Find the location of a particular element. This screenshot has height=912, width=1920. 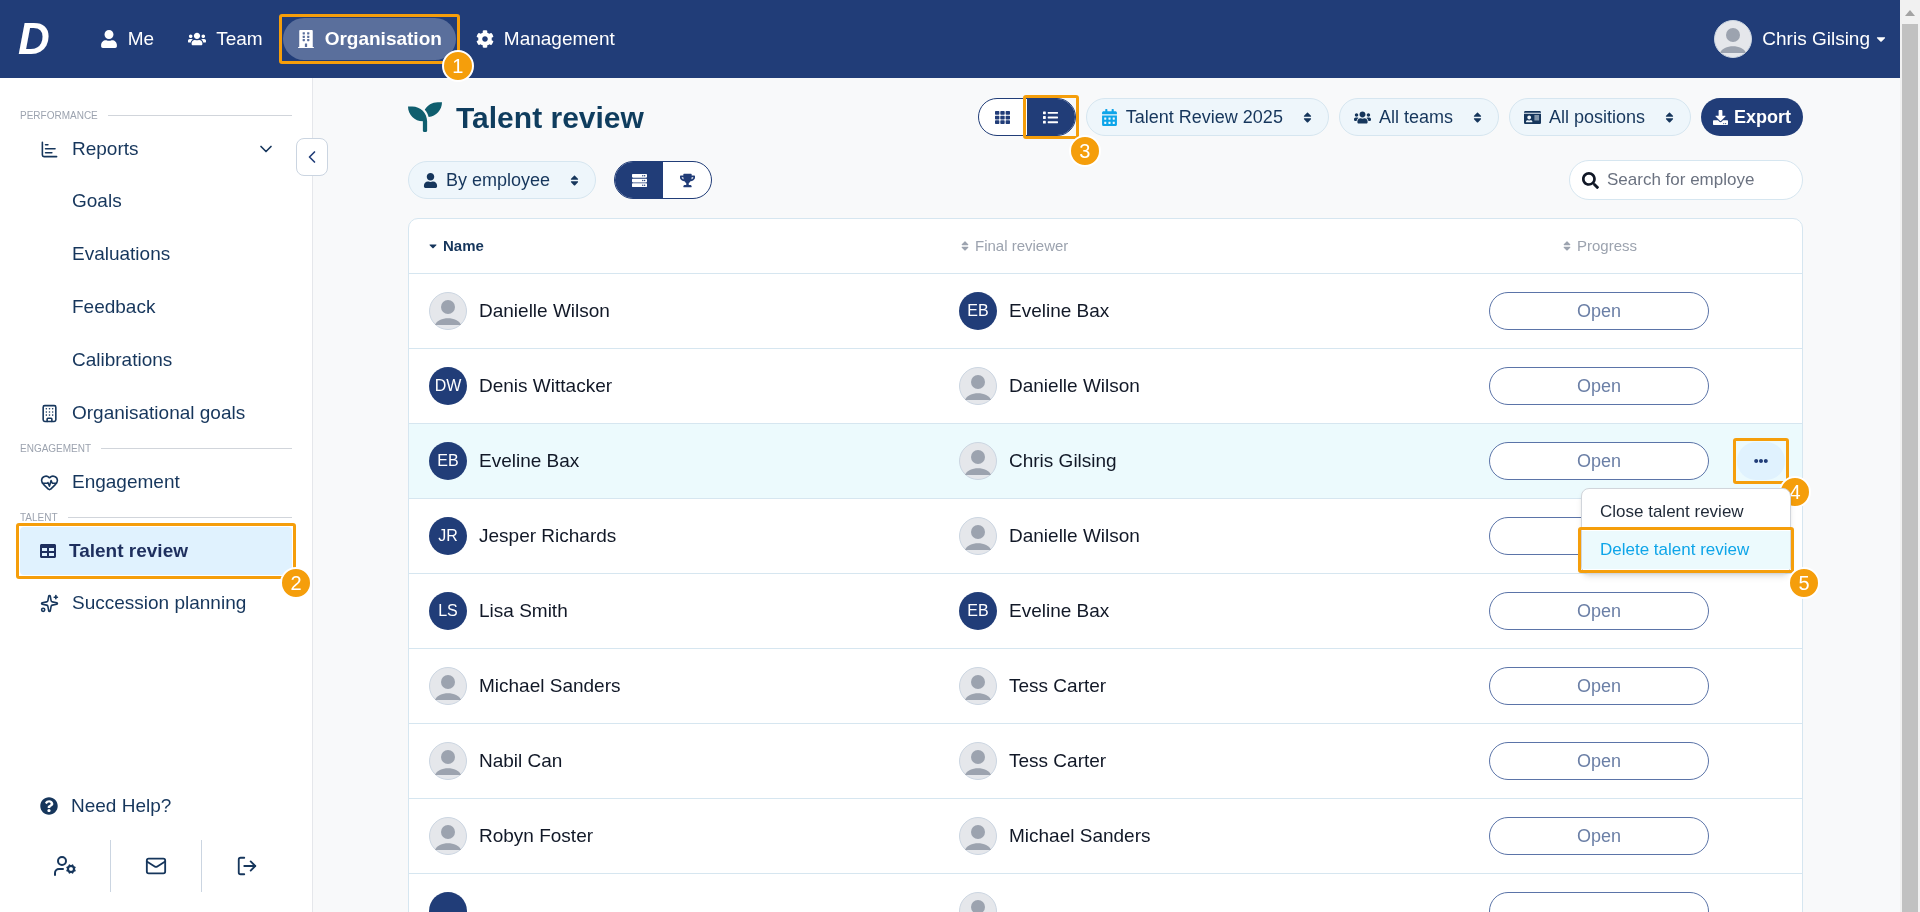

table-row: Nabil Can Tess Carter Open is located at coordinates (1105, 761).